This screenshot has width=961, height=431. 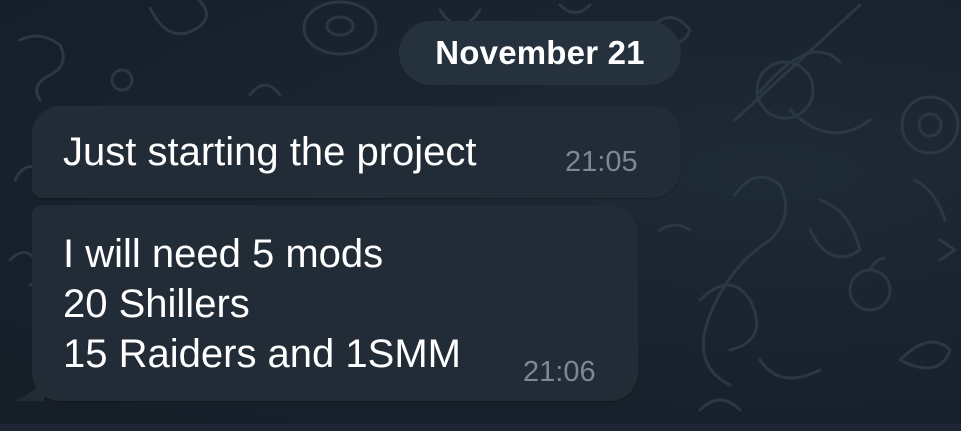 I want to click on date-separator: November 21, so click(x=540, y=53).